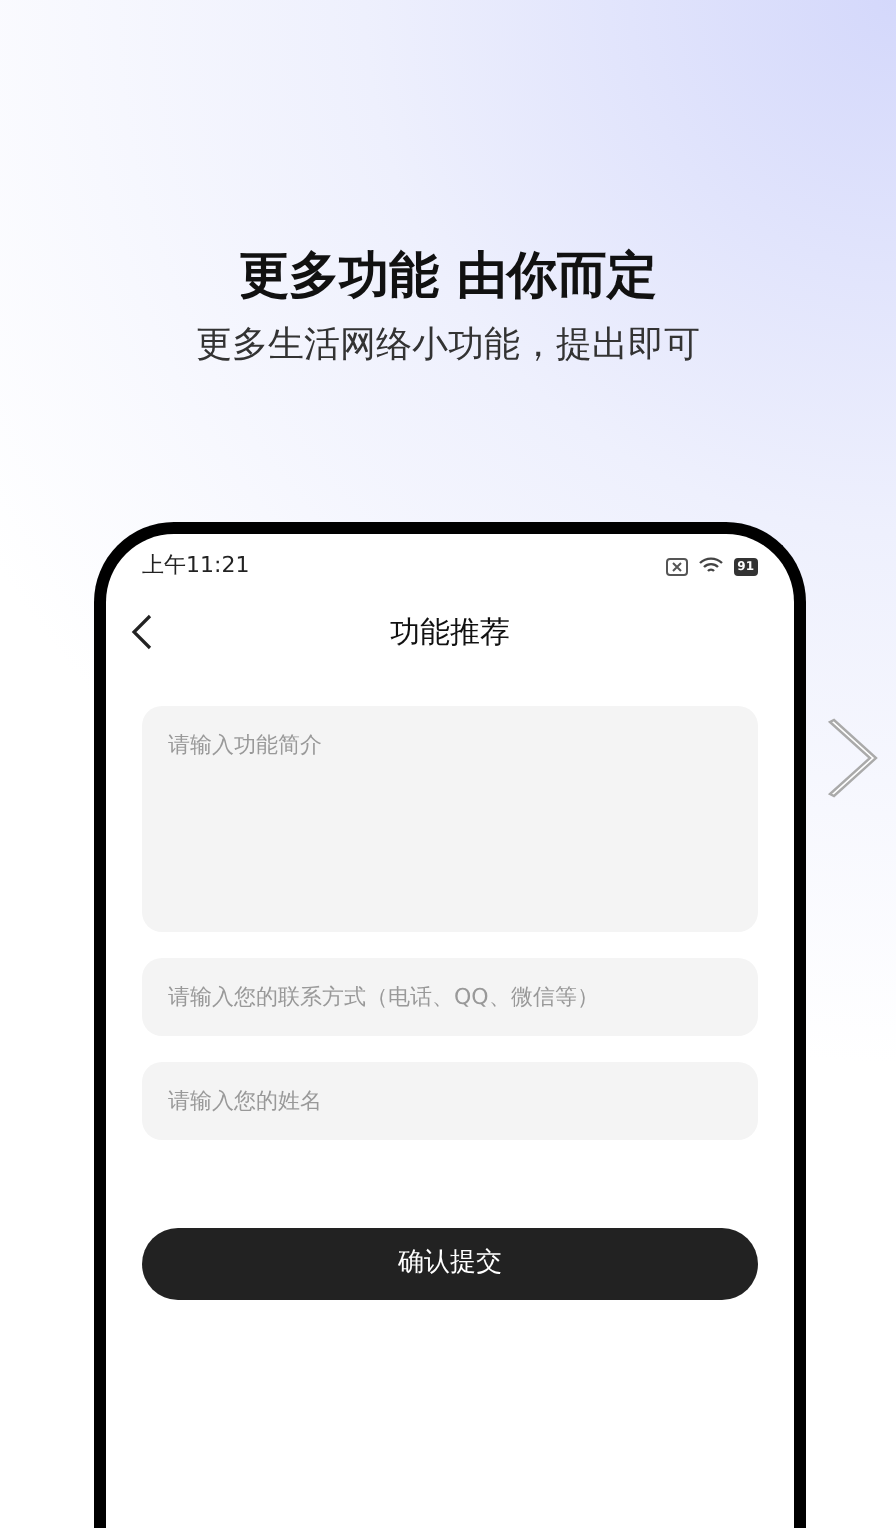 The width and height of the screenshot is (896, 1528). What do you see at coordinates (450, 1264) in the screenshot?
I see `submit-button: 确认提交` at bounding box center [450, 1264].